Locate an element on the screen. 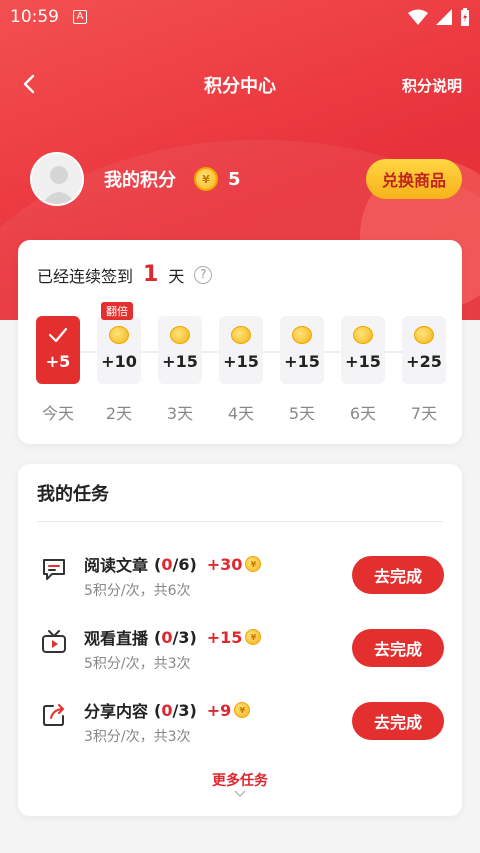 The width and height of the screenshot is (480, 853). tv-icon is located at coordinates (54, 641).